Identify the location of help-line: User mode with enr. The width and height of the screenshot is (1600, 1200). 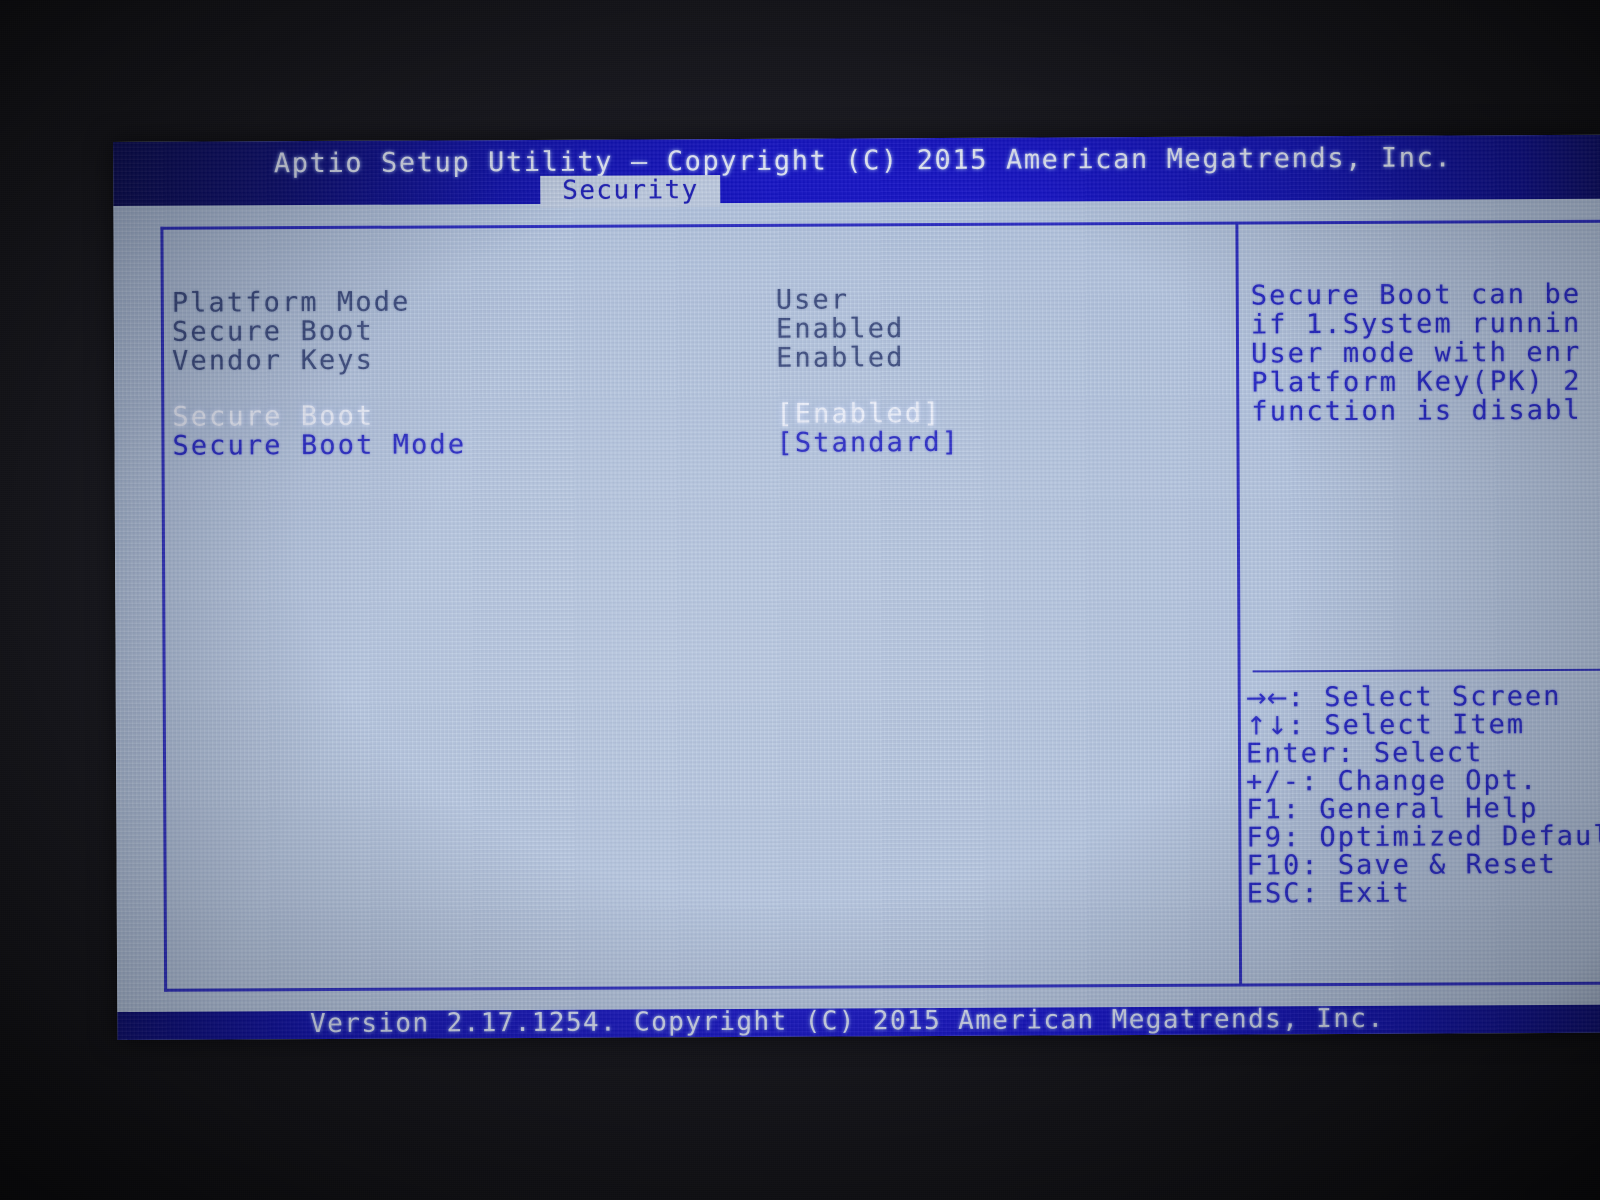
(1416, 353).